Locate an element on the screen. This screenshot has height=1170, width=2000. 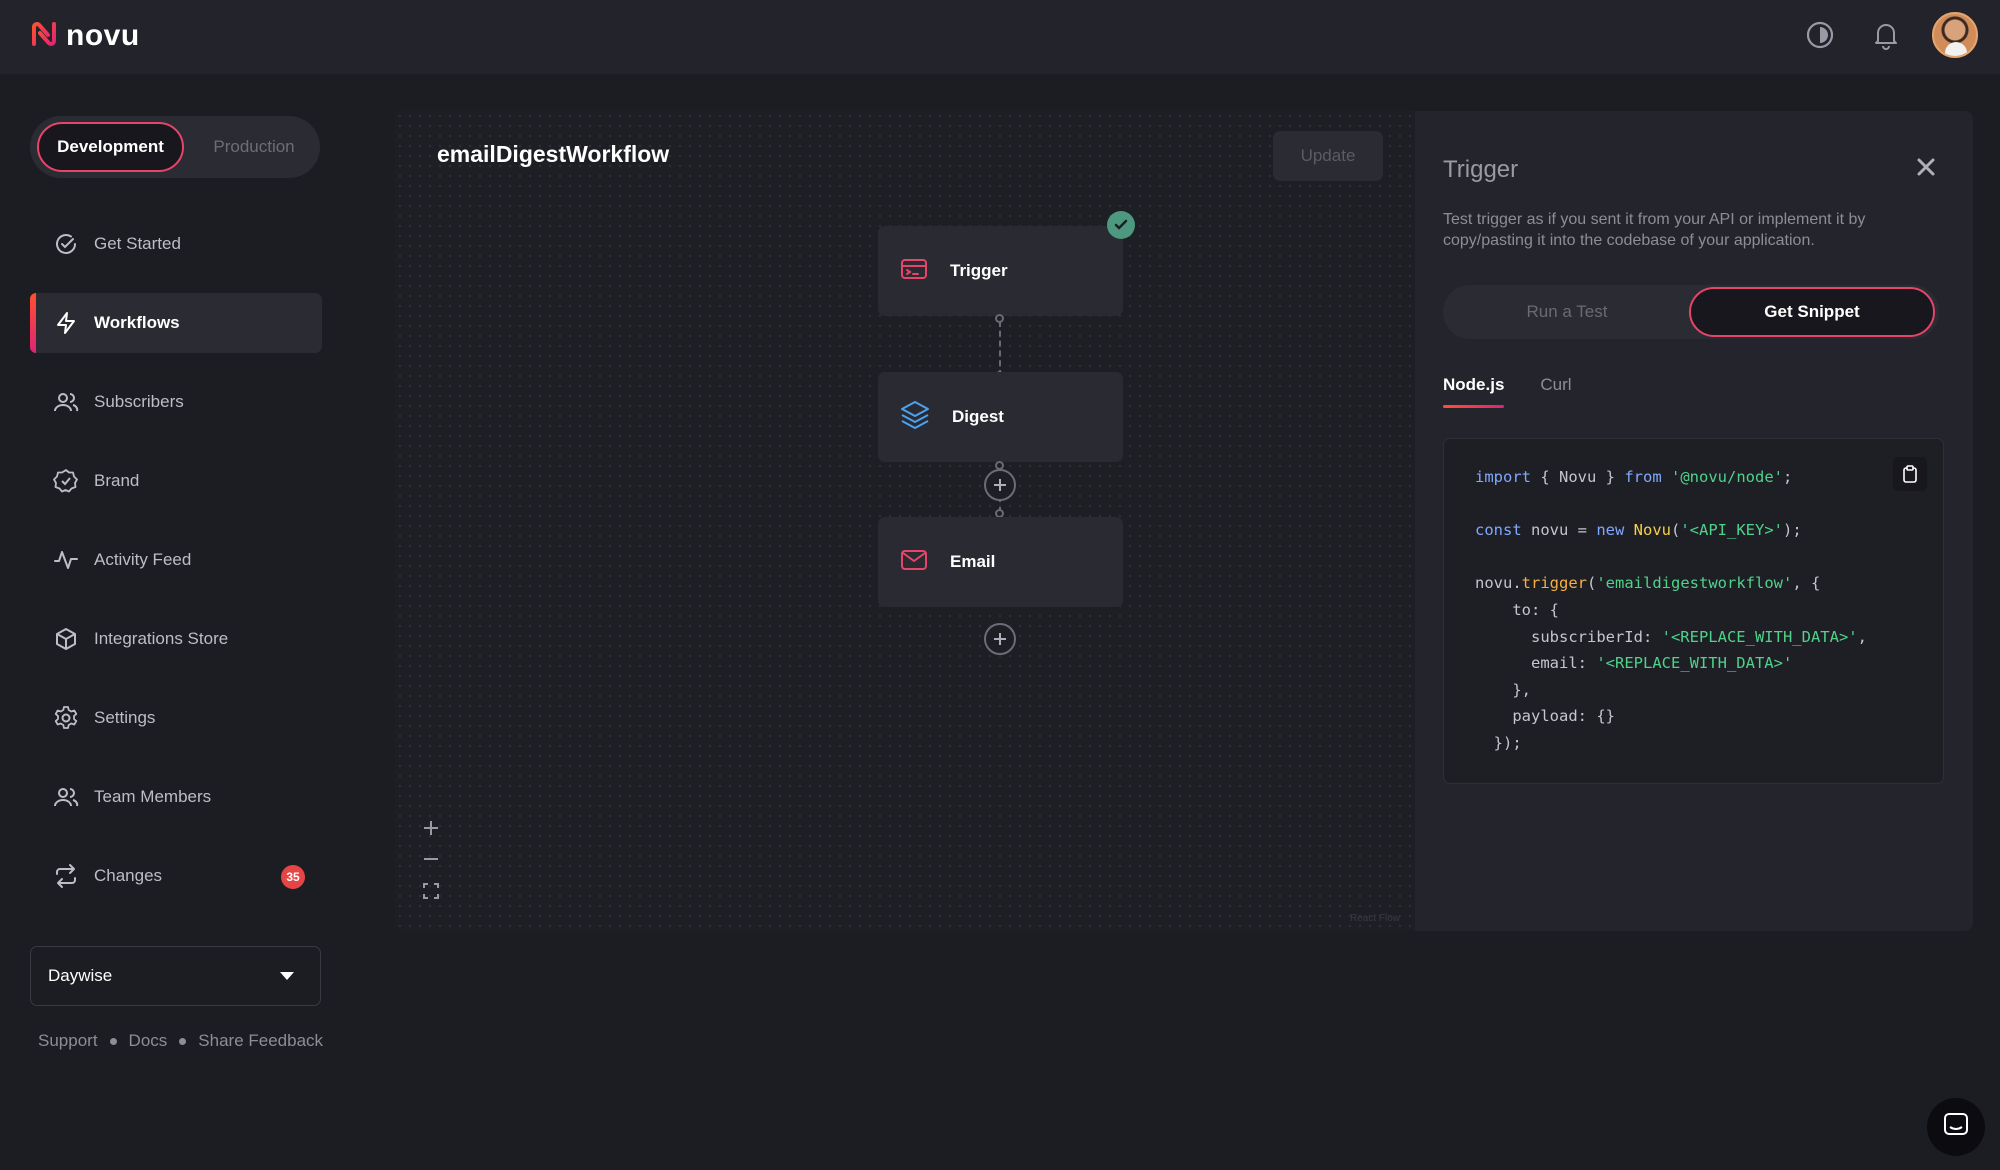
trigger-node: Trigger is located at coordinates (1000, 271).